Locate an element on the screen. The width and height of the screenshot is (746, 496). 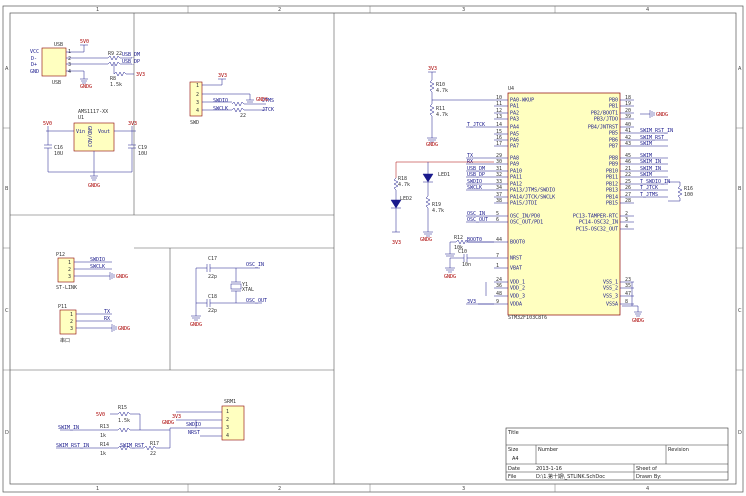
mcu-pin-number: 7 is located at coordinates (497, 256).